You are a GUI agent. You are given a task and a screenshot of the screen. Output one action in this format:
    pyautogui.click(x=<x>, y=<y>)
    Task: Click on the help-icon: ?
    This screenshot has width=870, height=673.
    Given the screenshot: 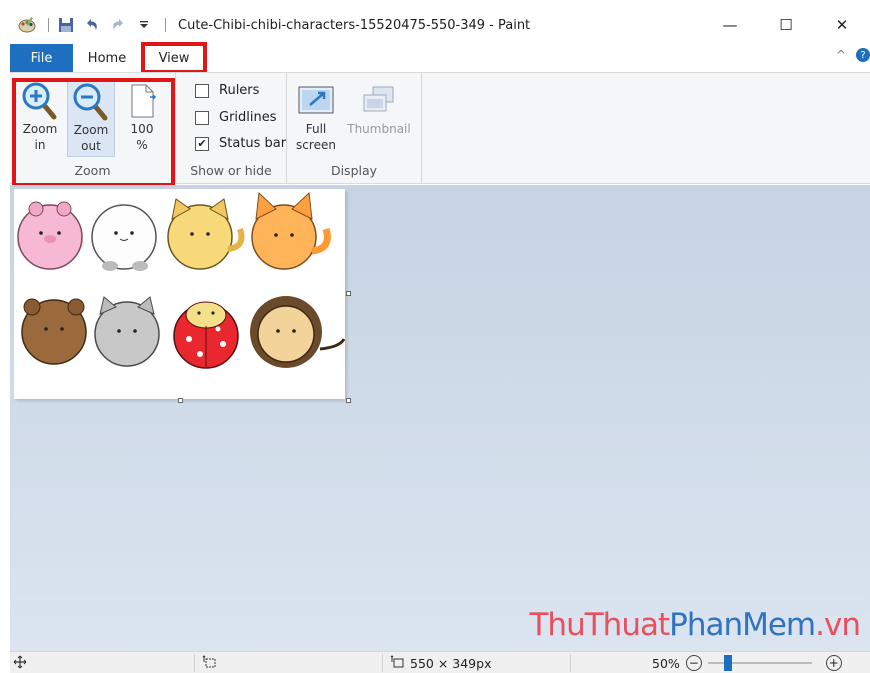 What is the action you would take?
    pyautogui.click(x=863, y=55)
    